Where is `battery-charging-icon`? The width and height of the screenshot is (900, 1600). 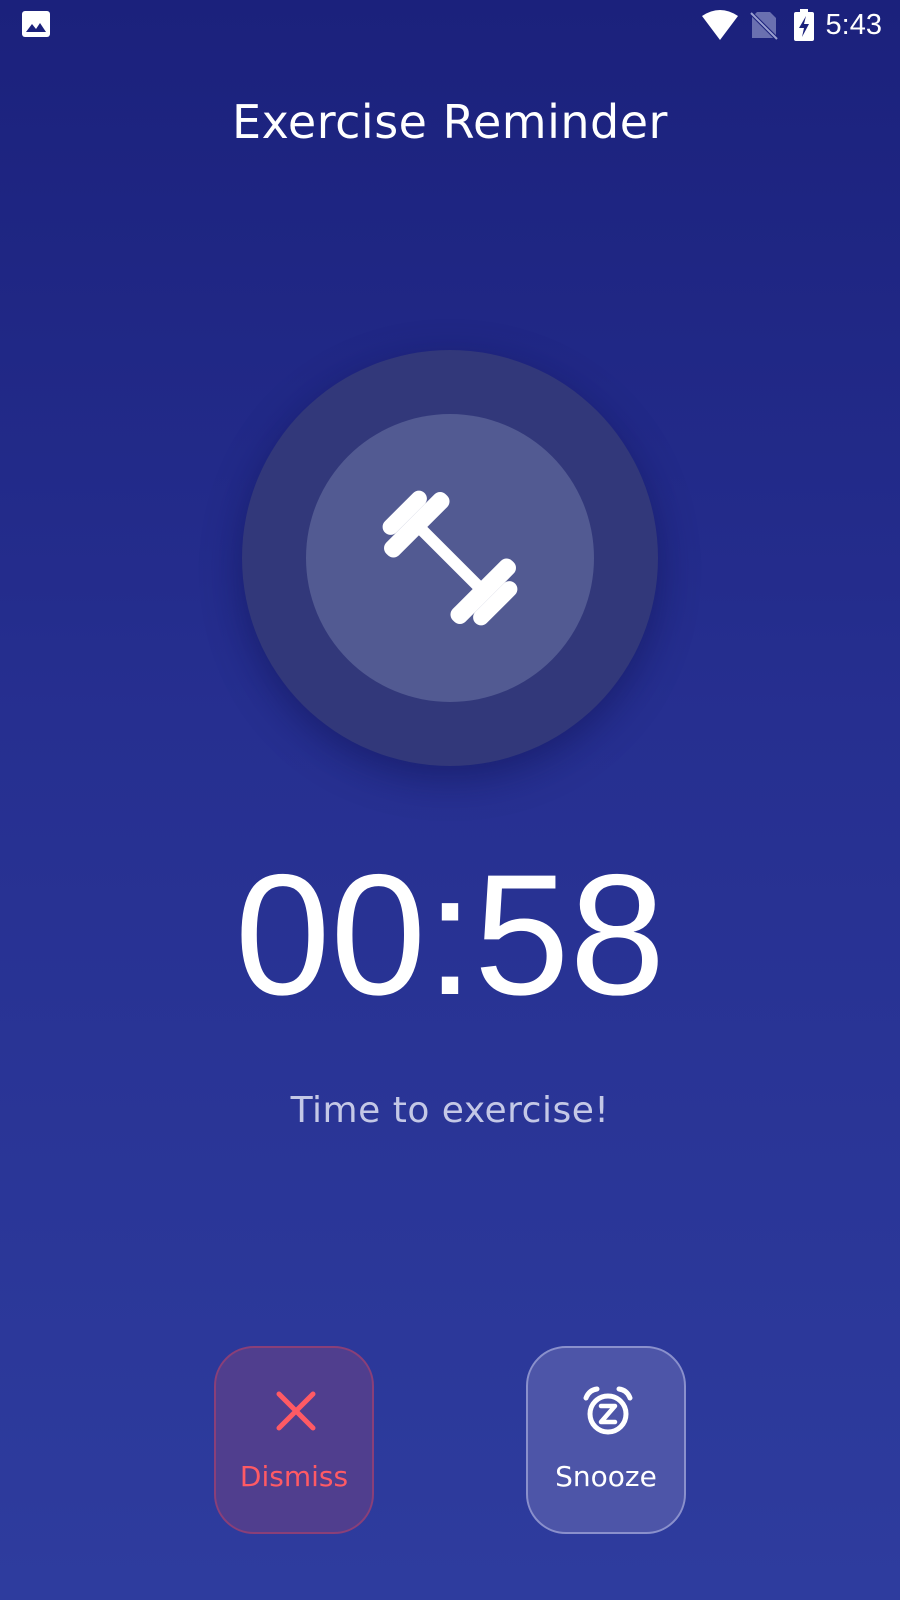 battery-charging-icon is located at coordinates (803, 25).